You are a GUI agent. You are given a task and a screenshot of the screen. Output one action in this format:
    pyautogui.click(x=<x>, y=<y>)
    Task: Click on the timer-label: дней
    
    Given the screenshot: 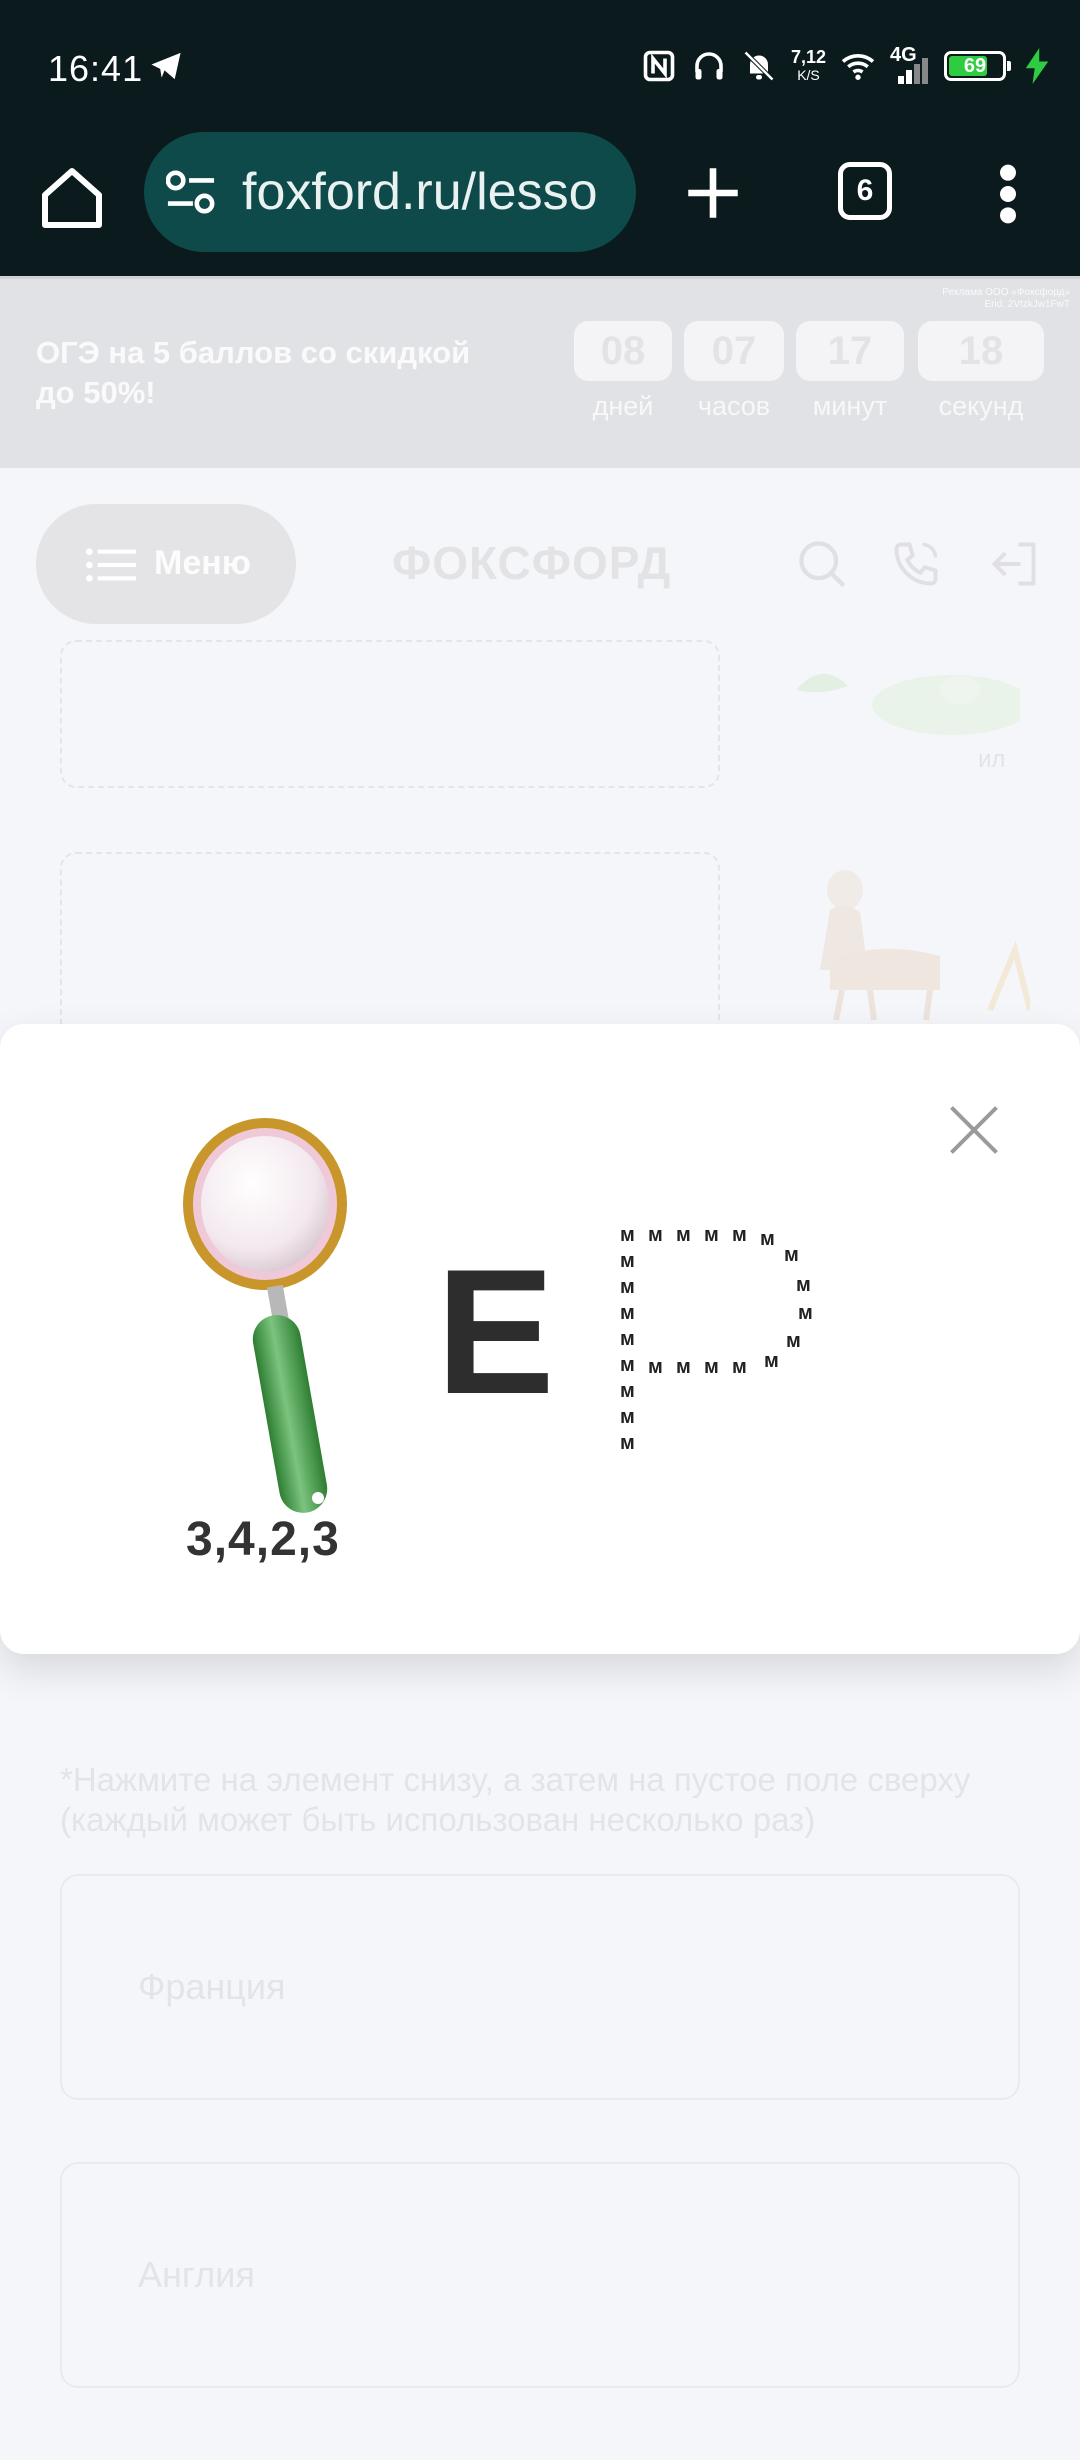 What is the action you would take?
    pyautogui.click(x=623, y=406)
    